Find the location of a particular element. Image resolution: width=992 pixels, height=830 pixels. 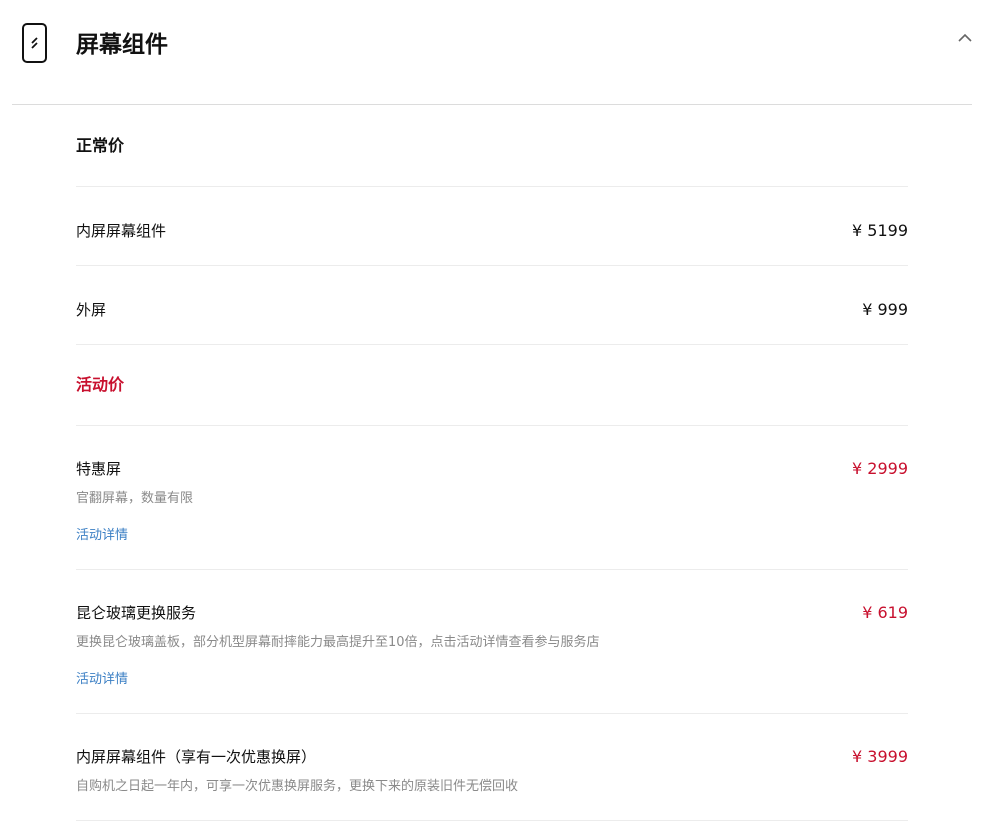

promo-item-name: 昆仑玻璃更换服务 is located at coordinates (136, 613).